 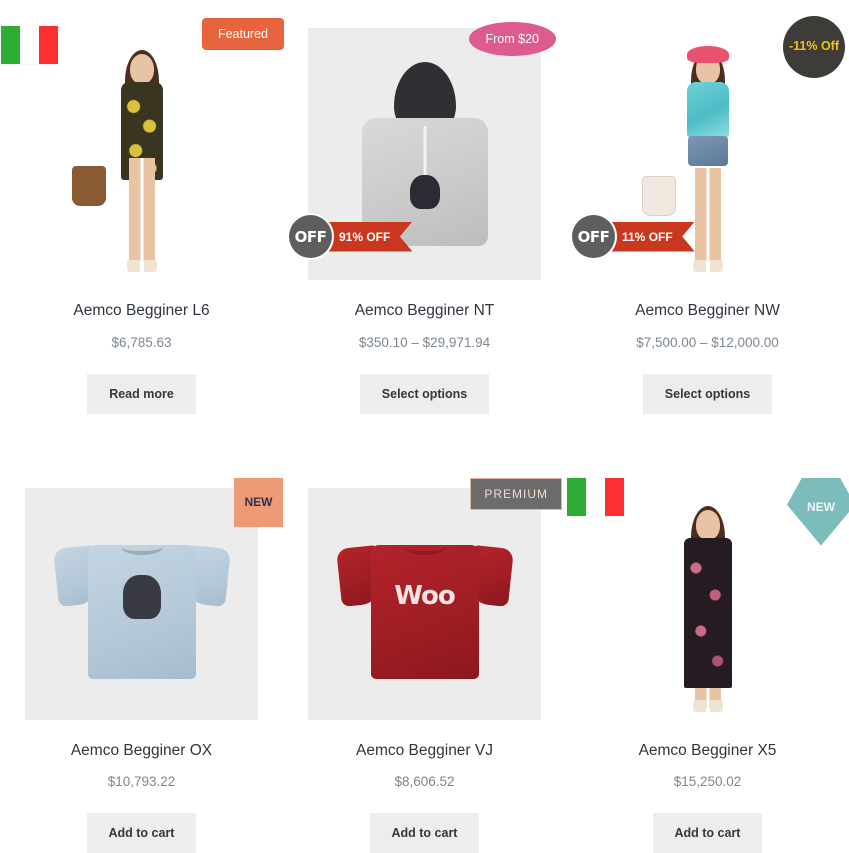 I want to click on discount-ribbon: OFF 91% OFF, so click(x=351, y=236).